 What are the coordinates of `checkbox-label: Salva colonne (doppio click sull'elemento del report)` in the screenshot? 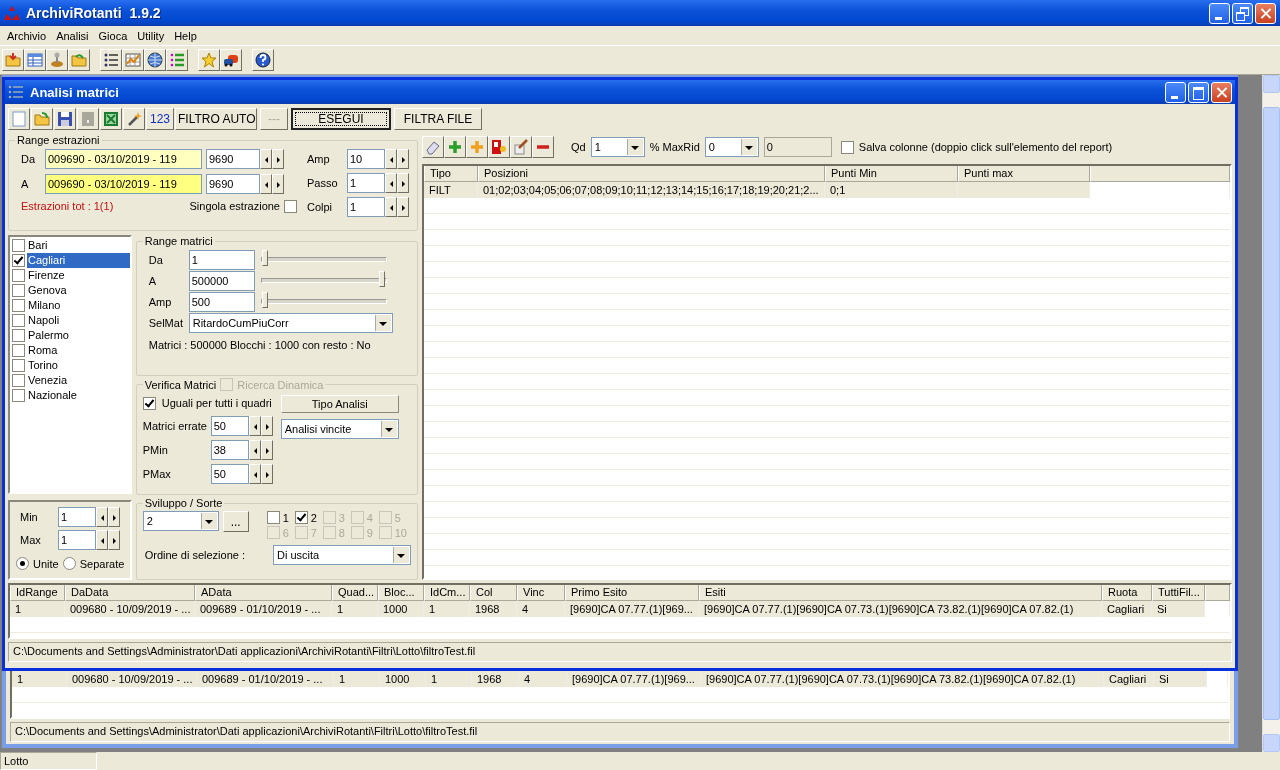 It's located at (985, 147).